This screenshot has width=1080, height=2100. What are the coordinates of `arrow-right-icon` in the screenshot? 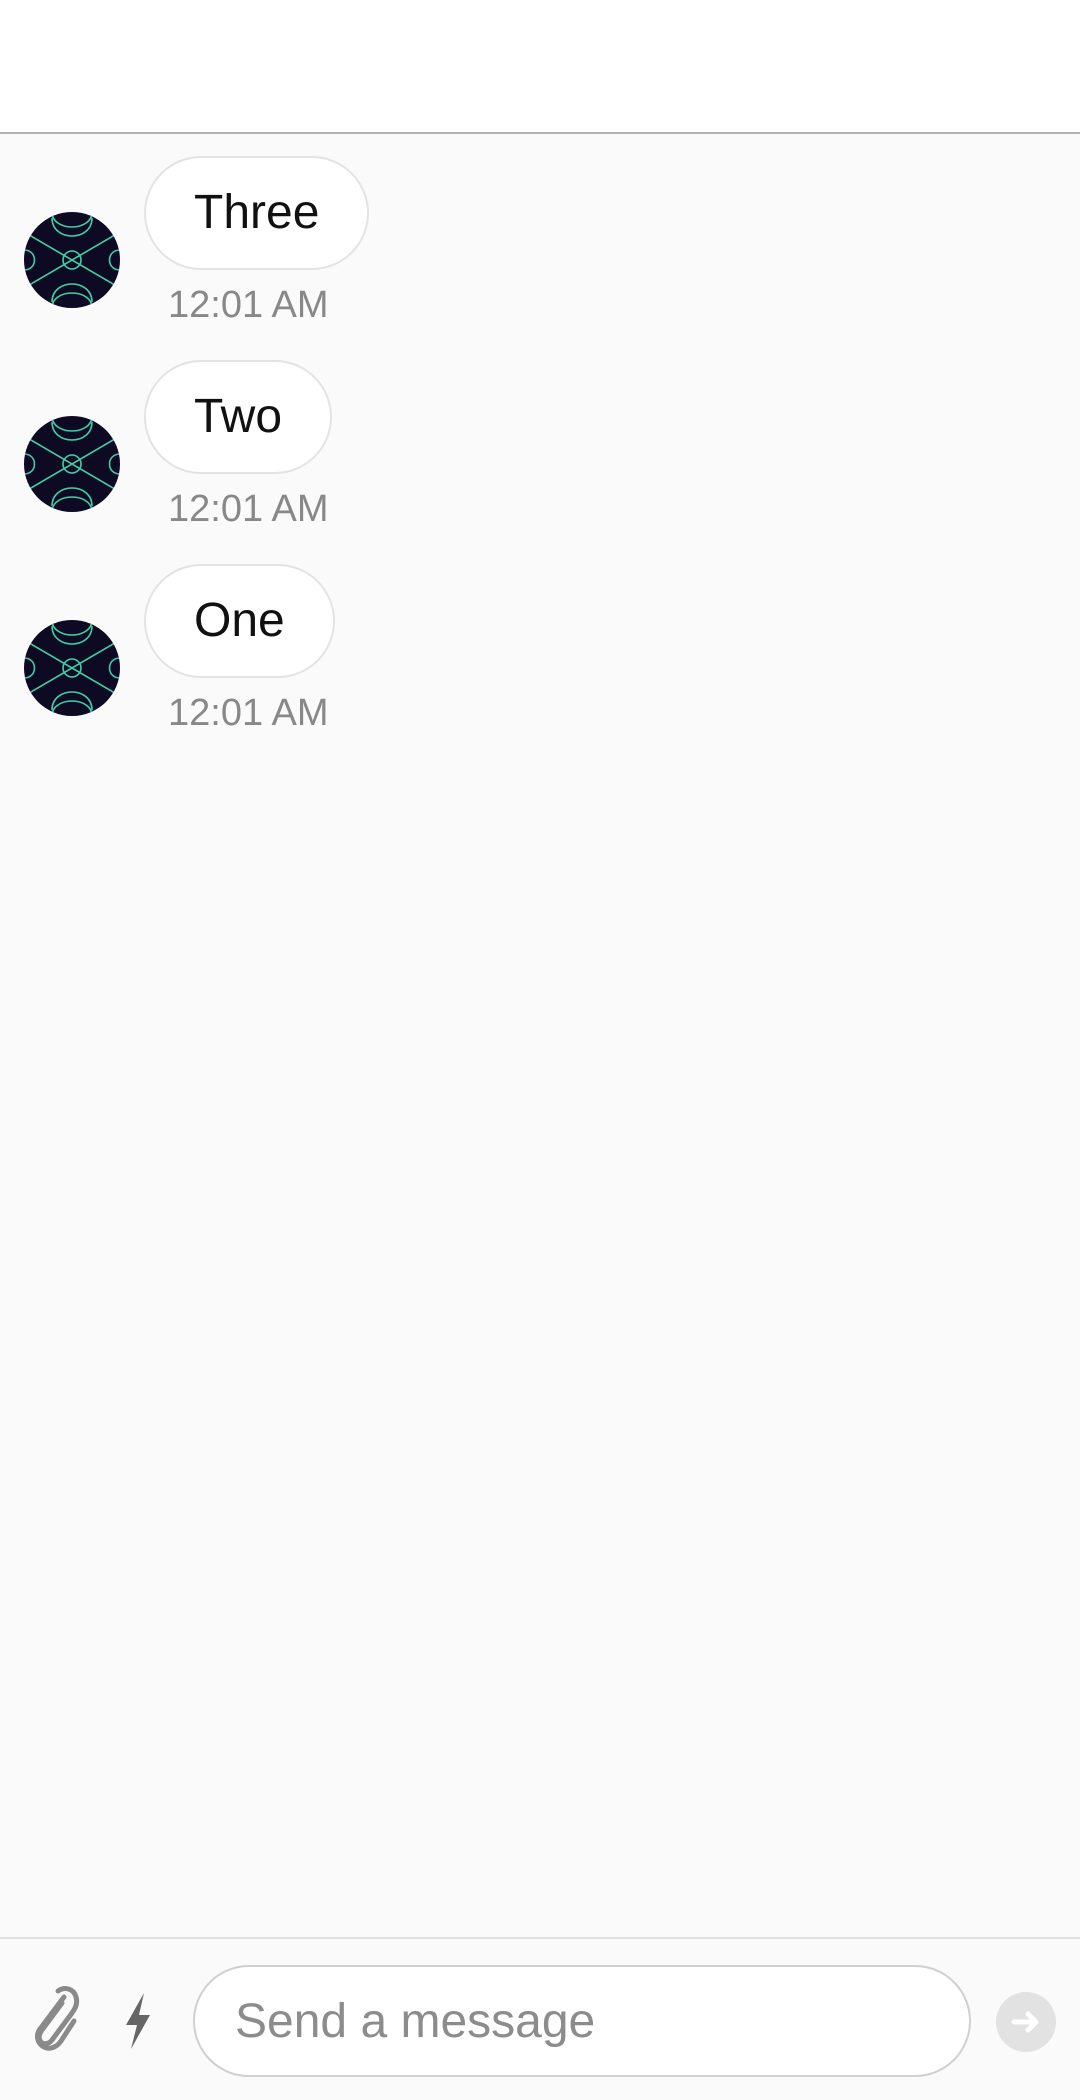 It's located at (1025, 2022).